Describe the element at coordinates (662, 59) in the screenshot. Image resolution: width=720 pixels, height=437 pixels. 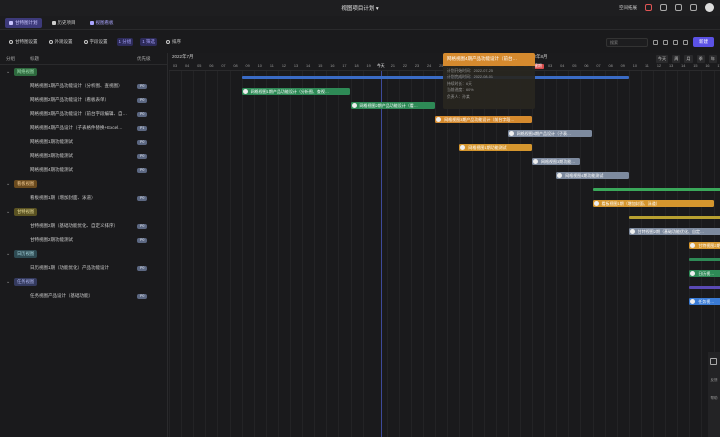
I see `today-button: 今天` at that location.